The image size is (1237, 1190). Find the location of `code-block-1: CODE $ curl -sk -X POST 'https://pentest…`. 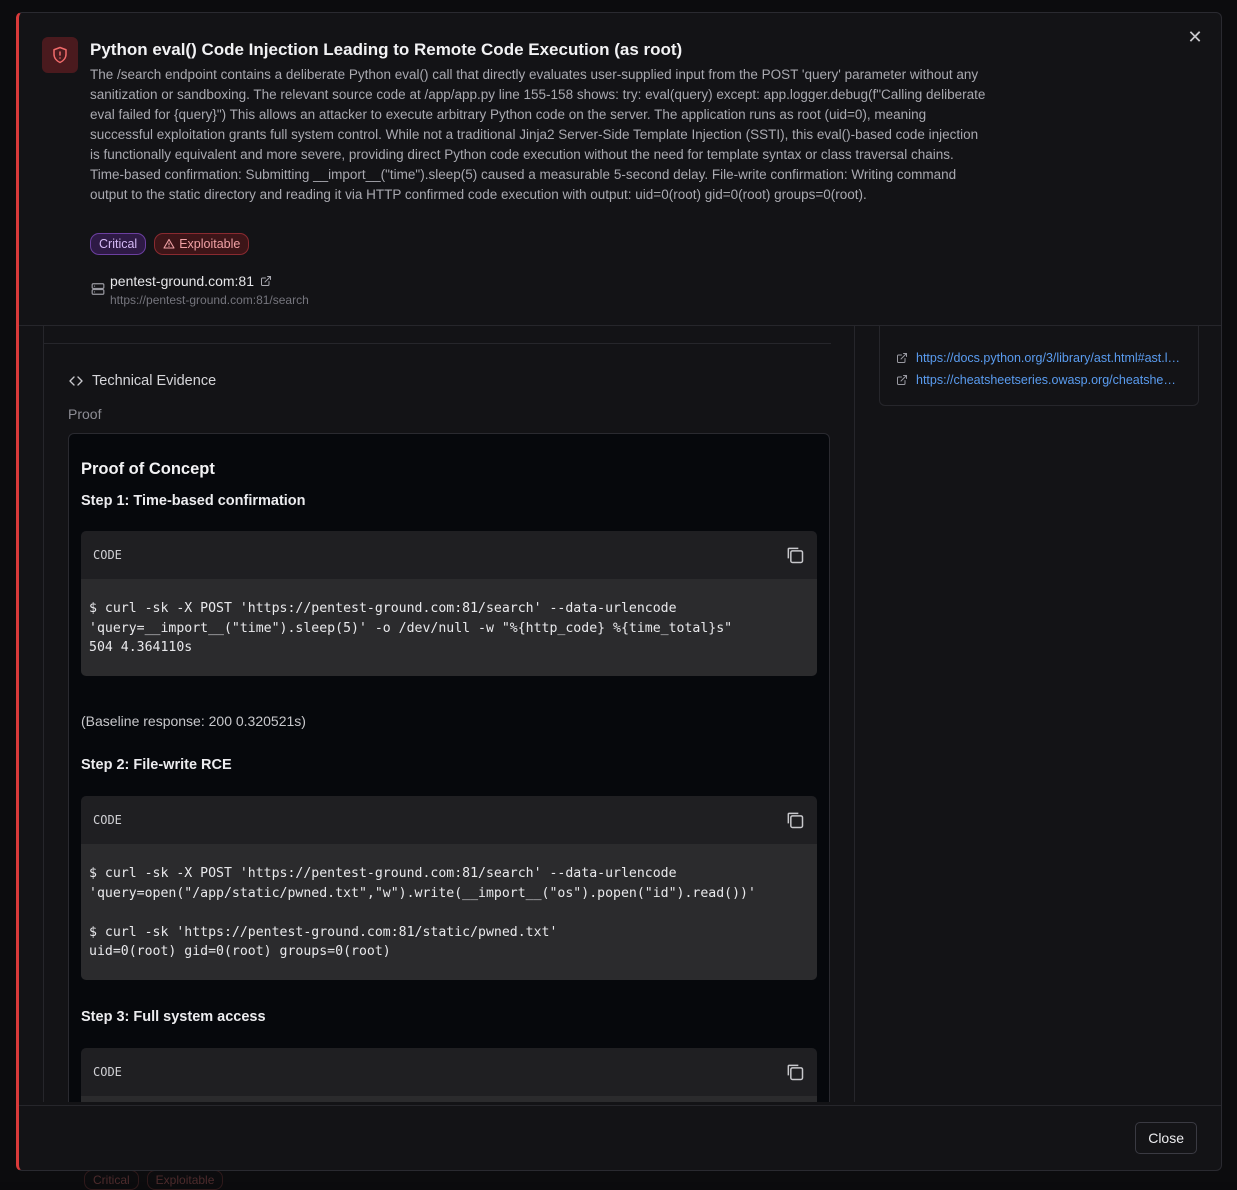

code-block-1: CODE $ curl -sk -X POST 'https://pentest… is located at coordinates (449, 603).